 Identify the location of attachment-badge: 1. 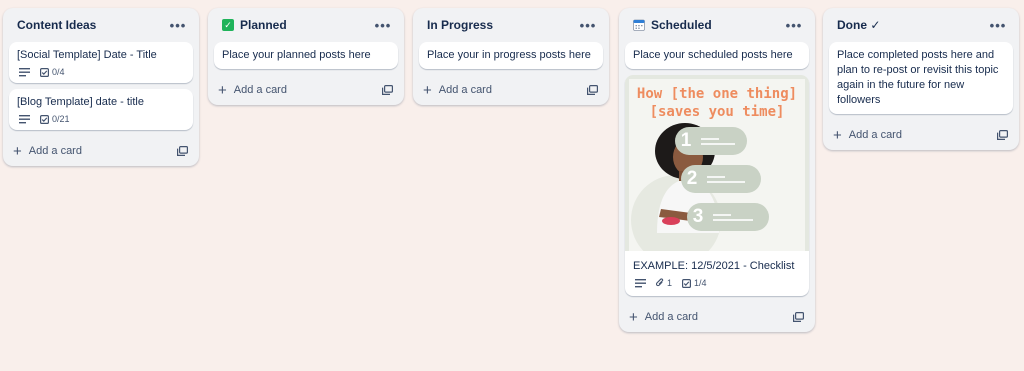
(664, 283).